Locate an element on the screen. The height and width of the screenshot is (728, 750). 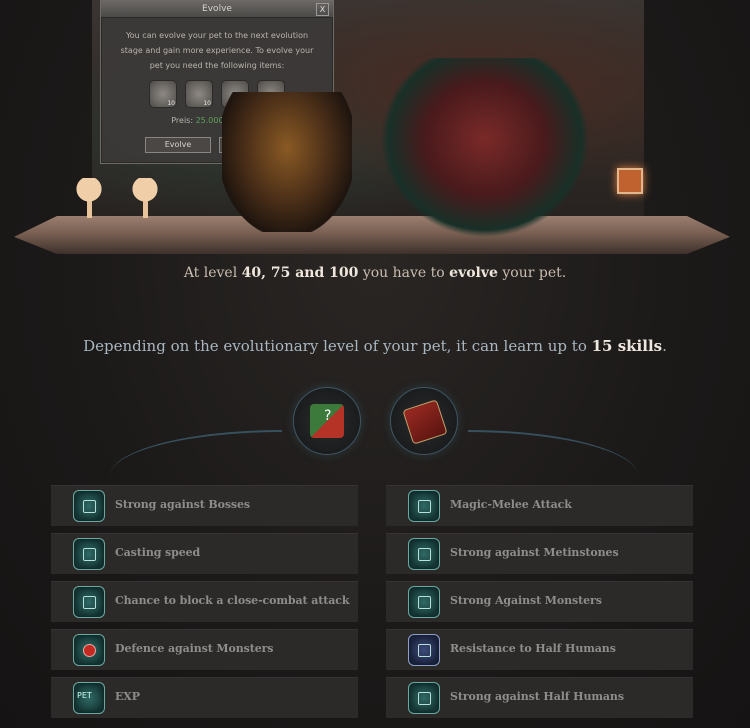
skill-row: Casting speed is located at coordinates (204, 553).